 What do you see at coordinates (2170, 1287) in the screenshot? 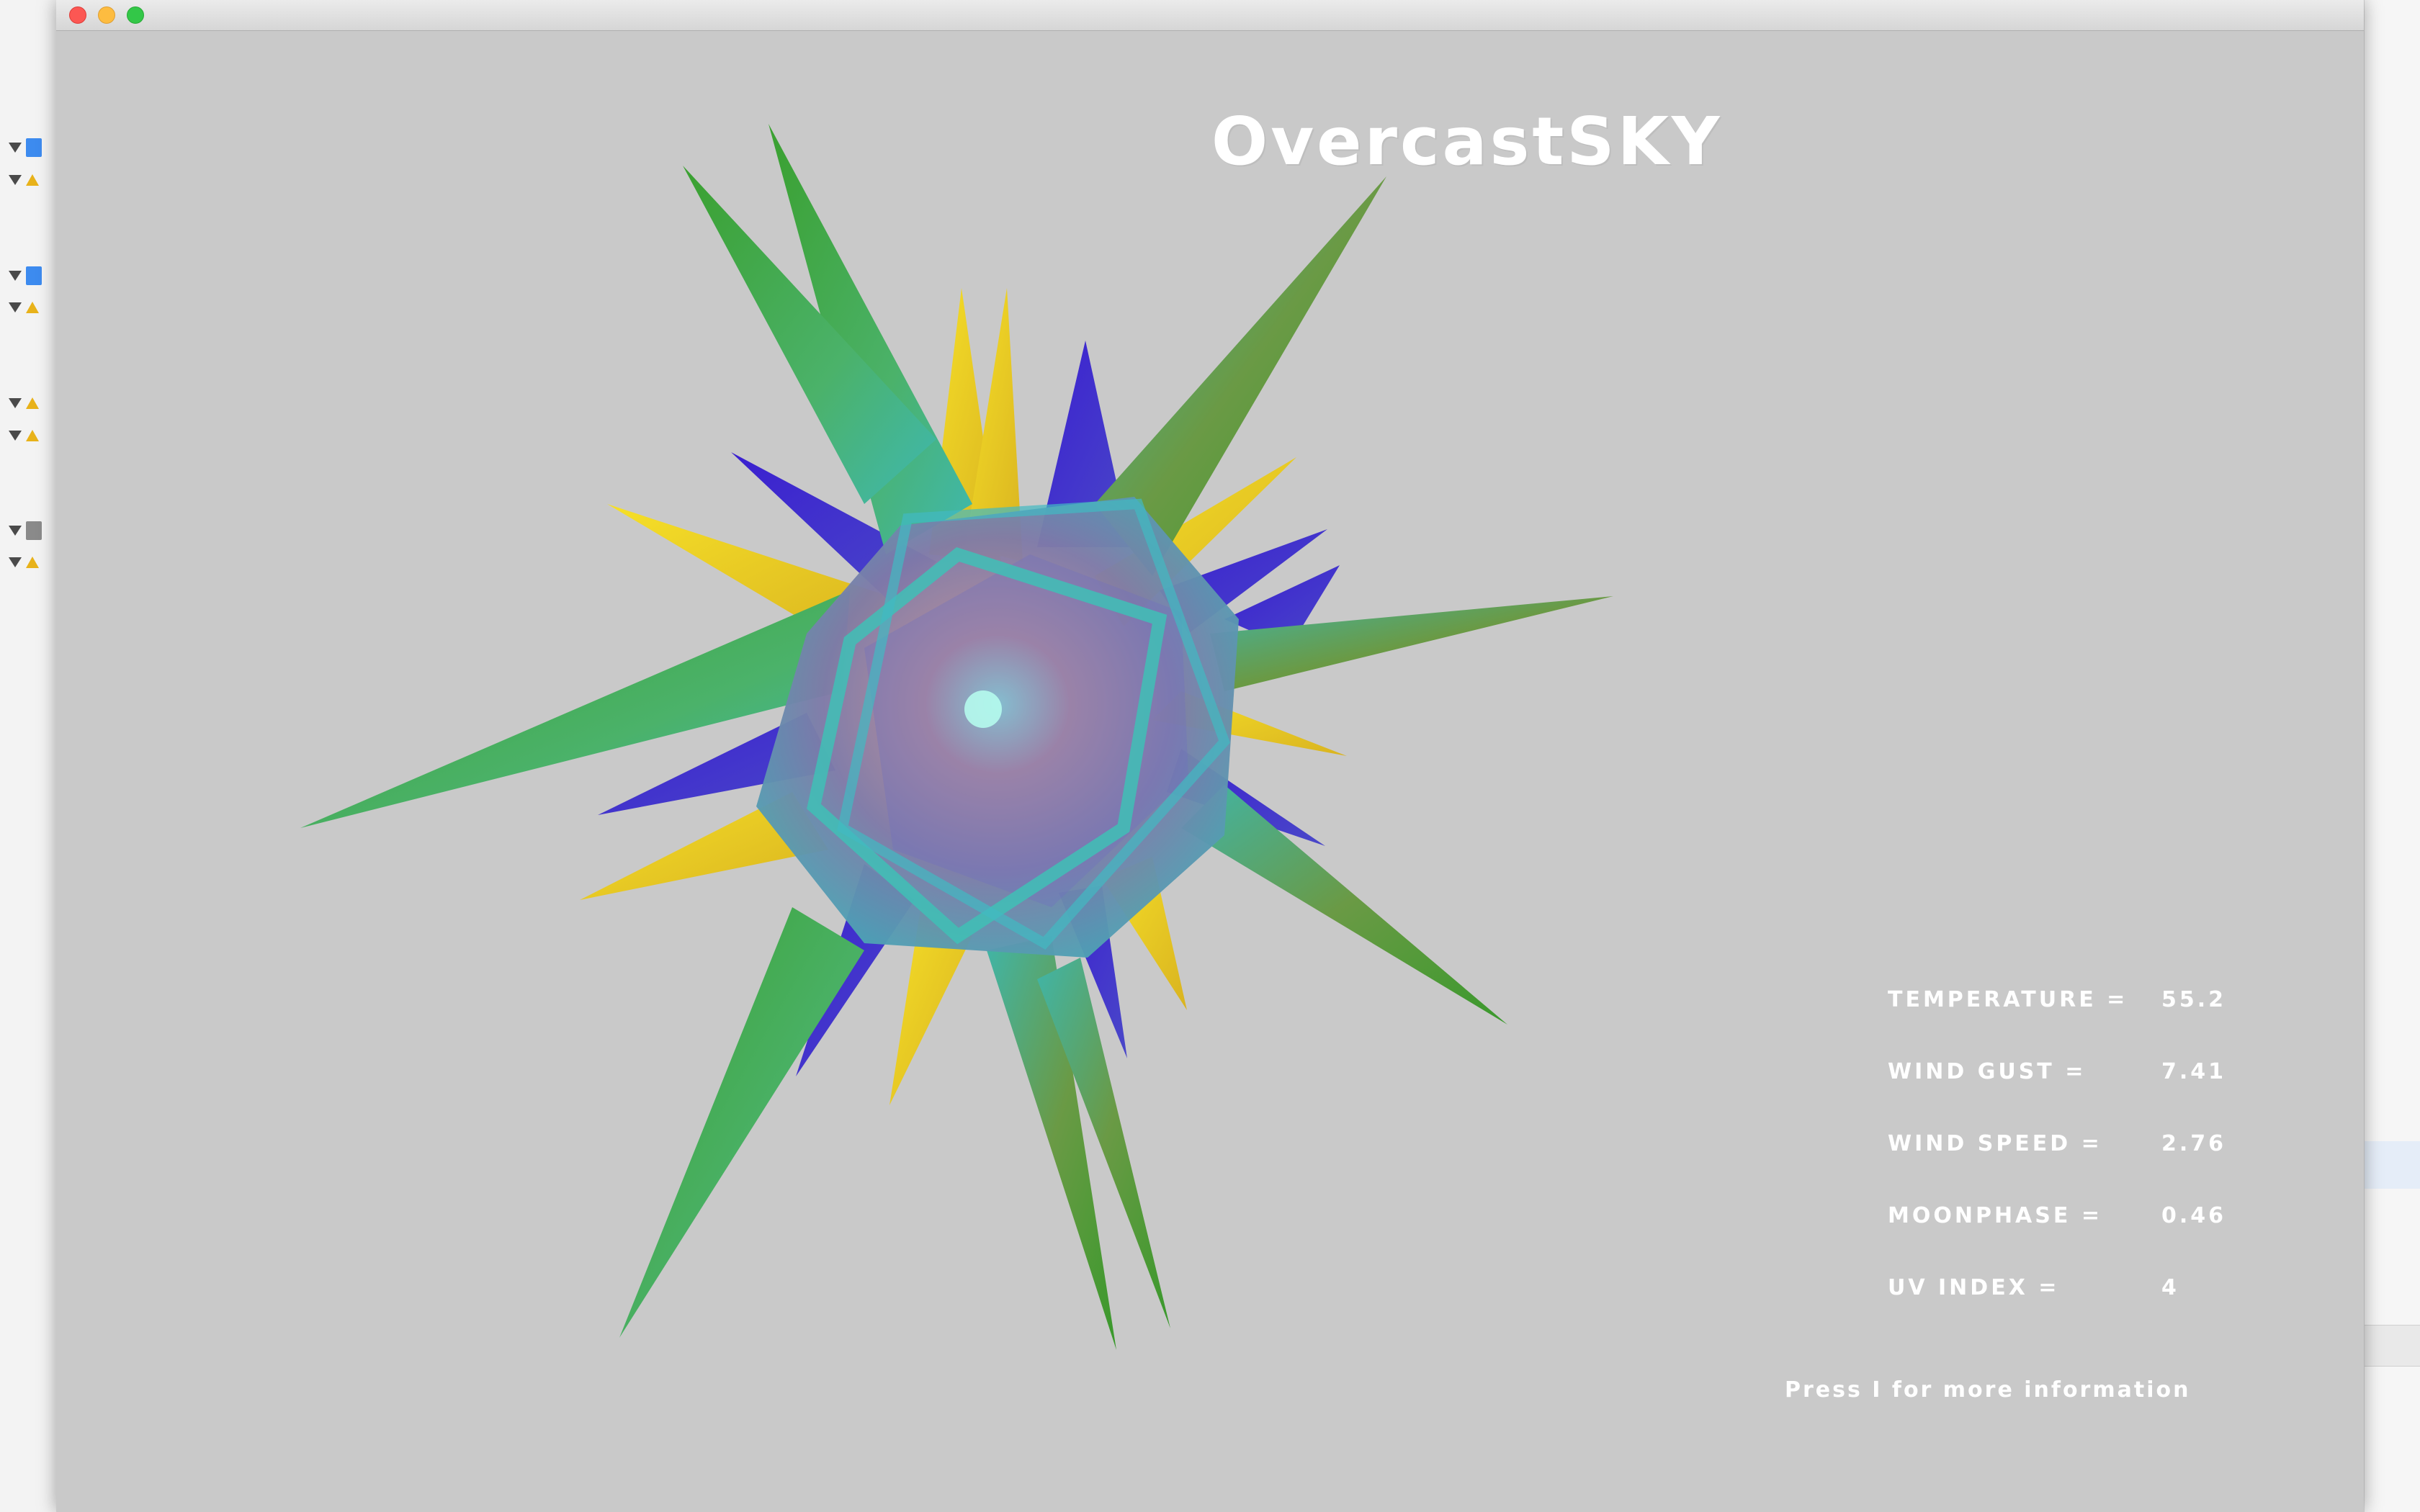
I see `uv-index-value: 4` at bounding box center [2170, 1287].